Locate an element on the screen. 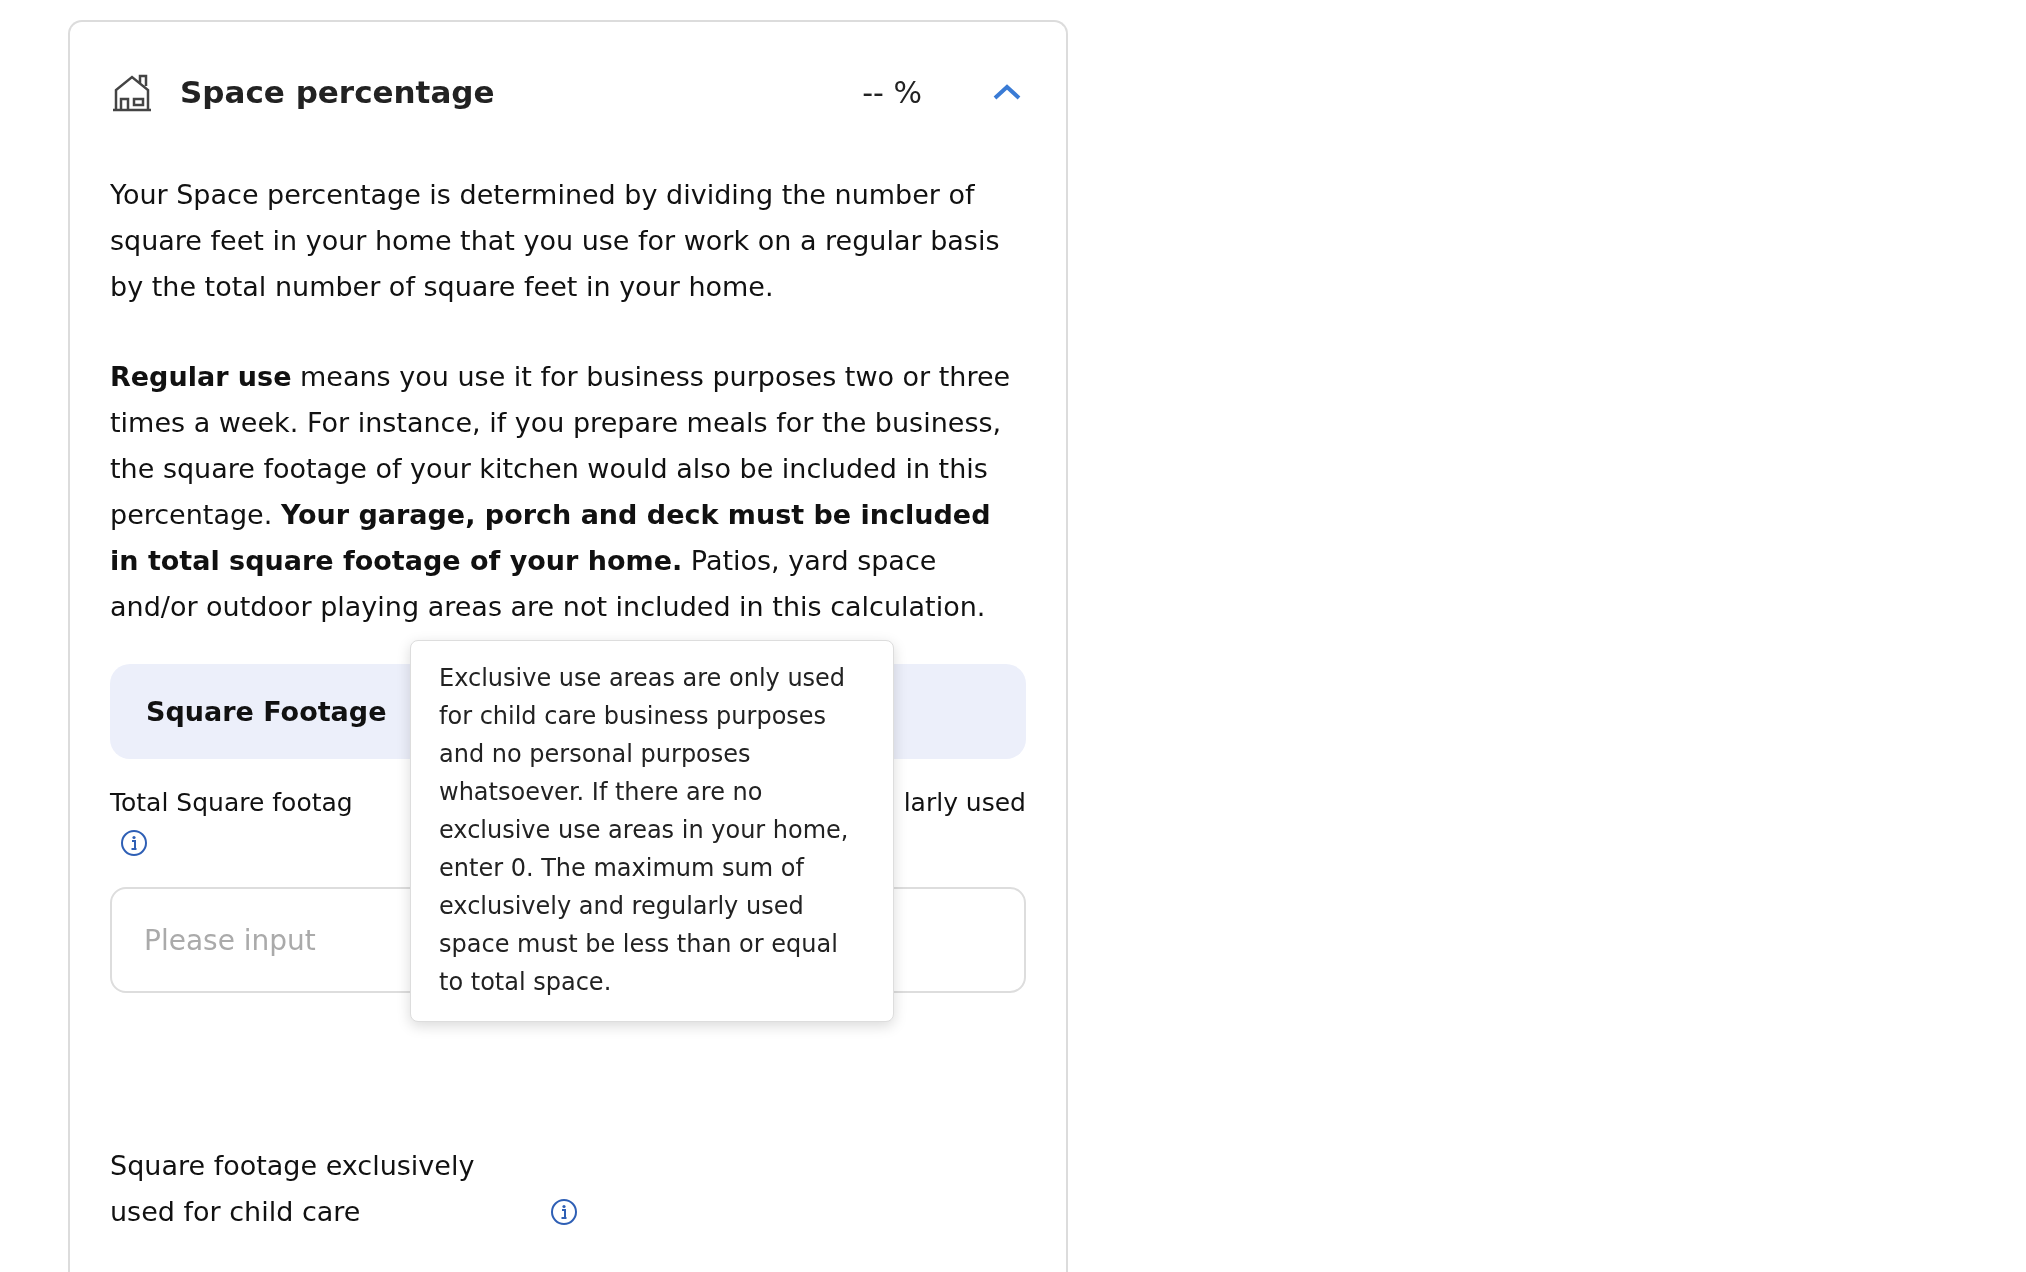  field-label: larly used is located at coordinates (964, 803).